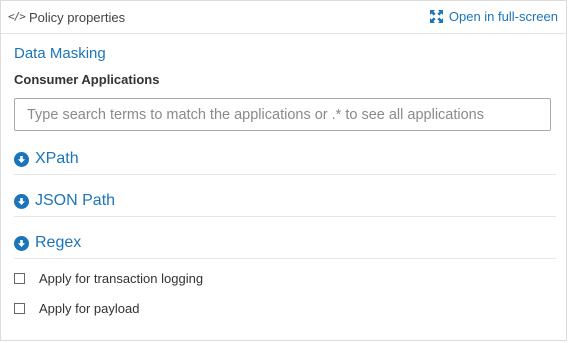 Image resolution: width=569 pixels, height=343 pixels. I want to click on open-full-screen-link: Open in full-screen, so click(493, 16).